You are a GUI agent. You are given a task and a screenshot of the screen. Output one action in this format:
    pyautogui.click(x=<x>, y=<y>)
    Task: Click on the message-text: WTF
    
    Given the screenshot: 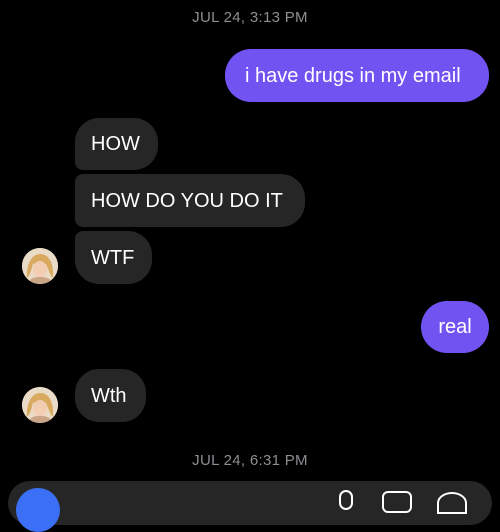 What is the action you would take?
    pyautogui.click(x=113, y=257)
    